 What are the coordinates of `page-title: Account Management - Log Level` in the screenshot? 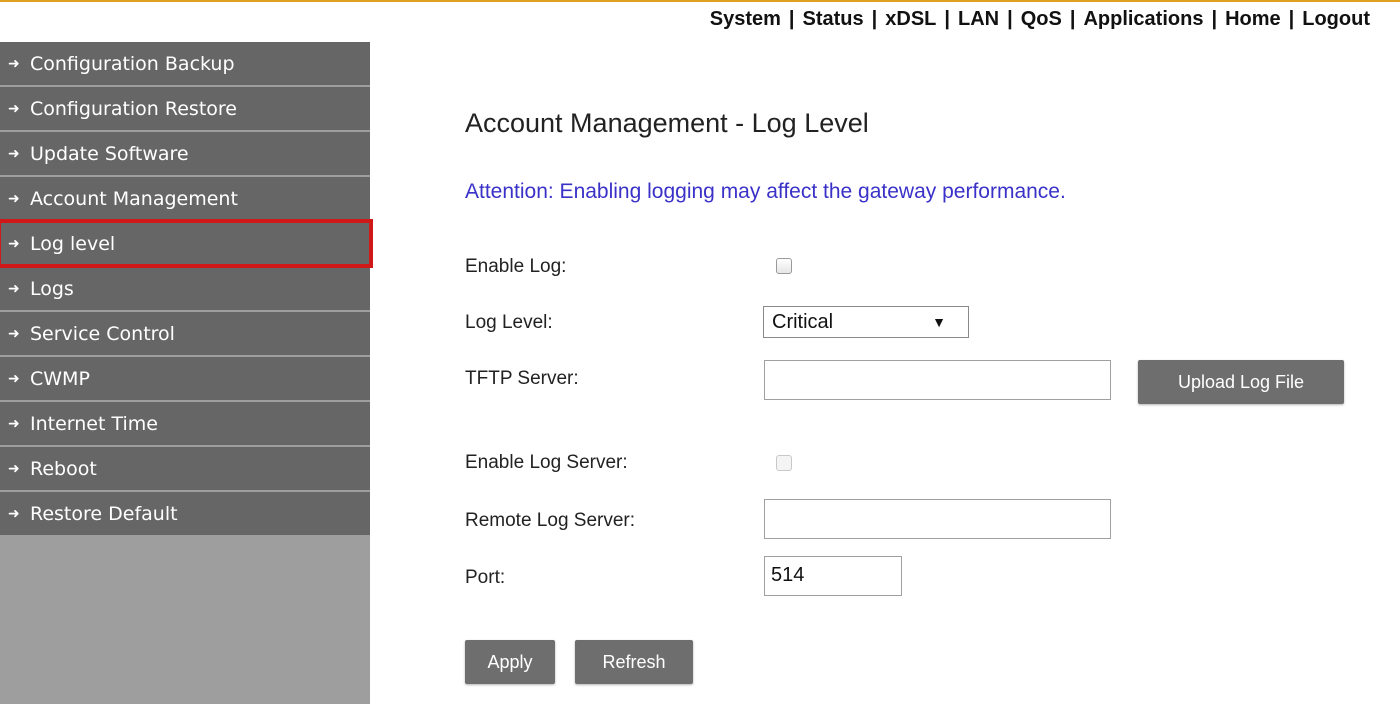 It's located at (667, 123).